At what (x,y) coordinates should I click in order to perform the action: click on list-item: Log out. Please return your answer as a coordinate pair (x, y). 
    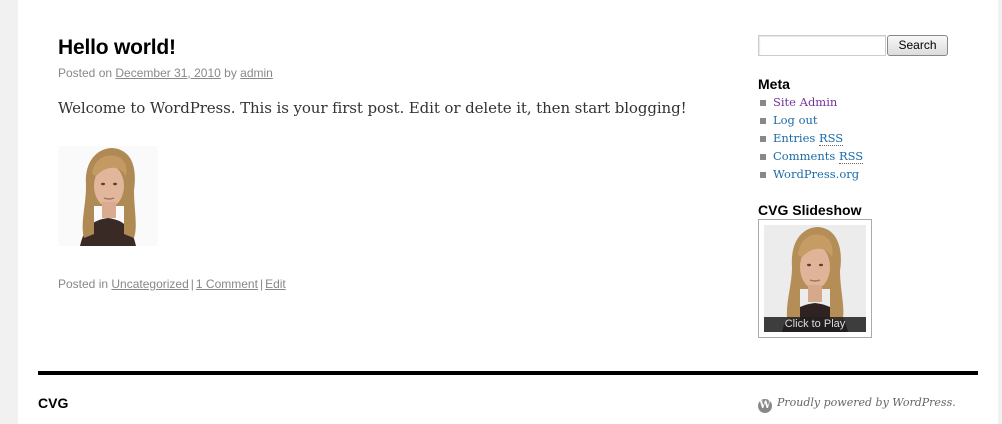
    Looking at the image, I should click on (810, 122).